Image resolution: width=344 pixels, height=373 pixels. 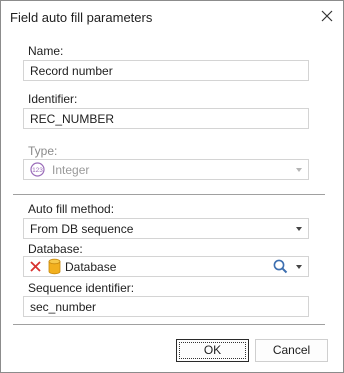 I want to click on integer-type-icon: 123, so click(x=37, y=171).